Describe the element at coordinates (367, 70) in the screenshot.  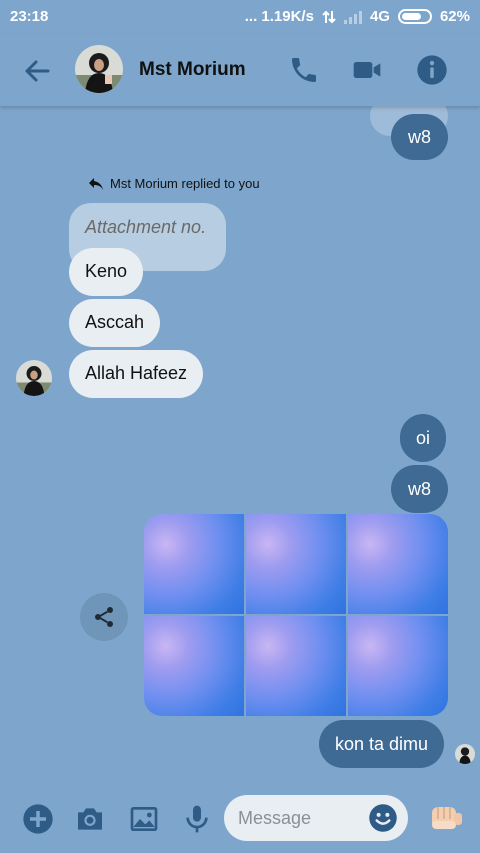
I see `video-camera-icon` at that location.